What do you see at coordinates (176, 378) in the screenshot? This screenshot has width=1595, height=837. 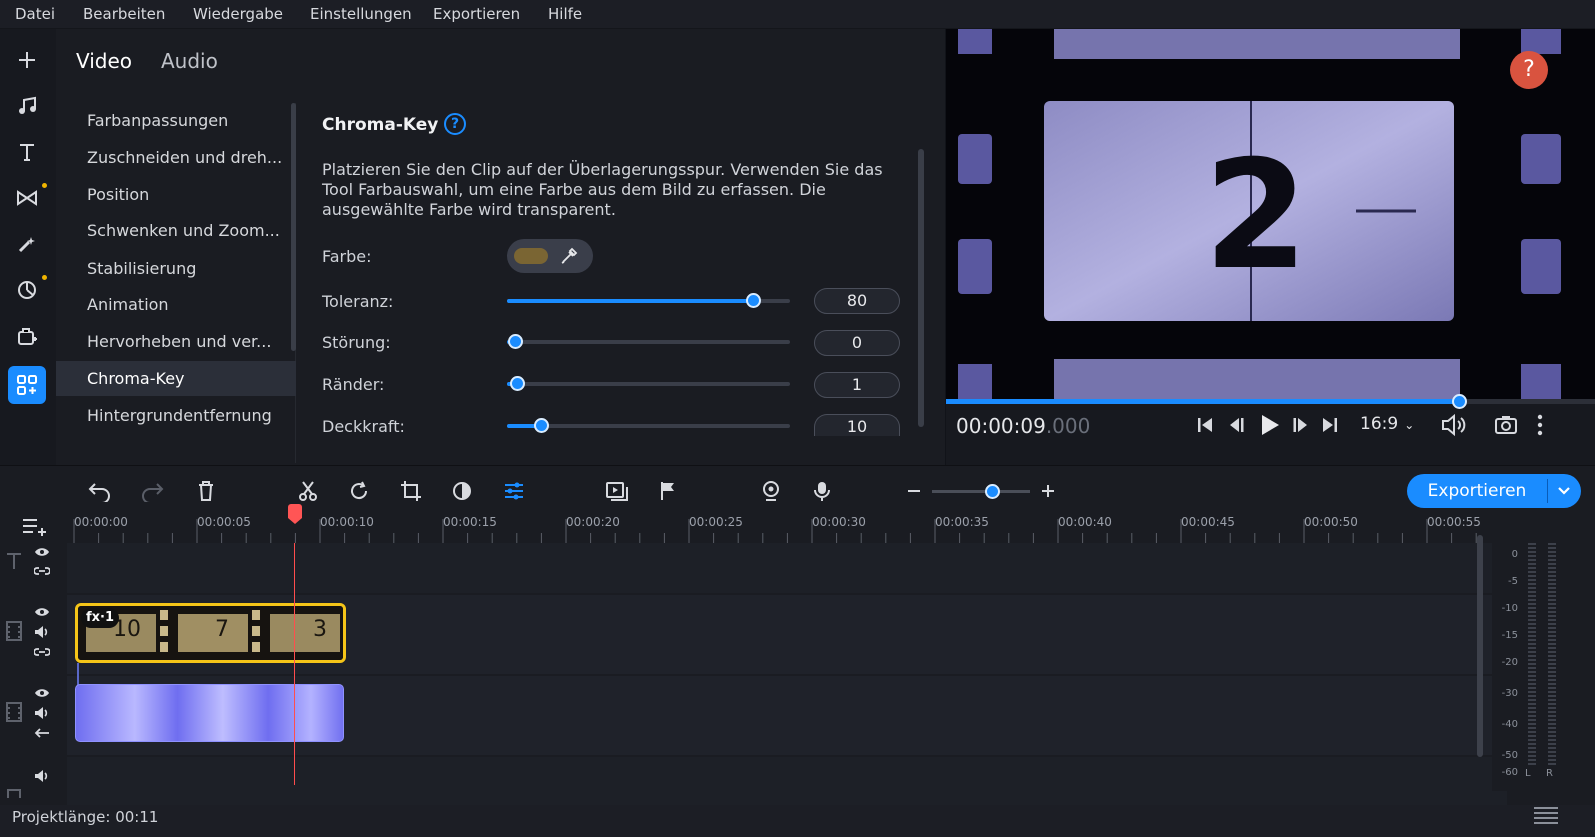 I see `list-item-chroma-key: Chroma-Key` at bounding box center [176, 378].